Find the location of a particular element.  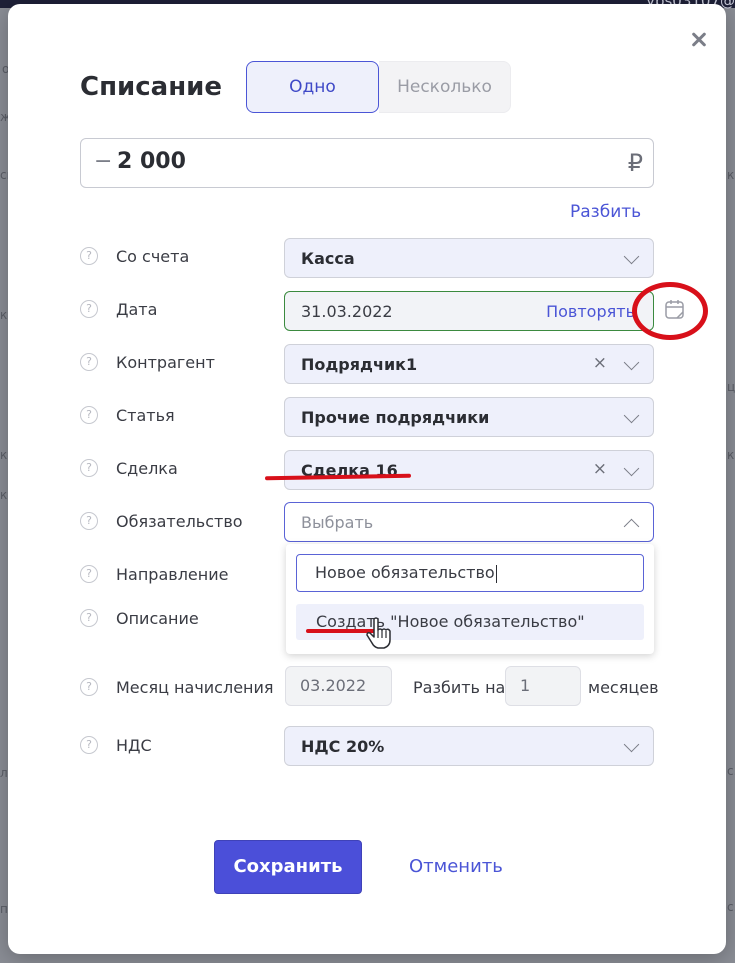

hand-cursor-icon is located at coordinates (378, 633).